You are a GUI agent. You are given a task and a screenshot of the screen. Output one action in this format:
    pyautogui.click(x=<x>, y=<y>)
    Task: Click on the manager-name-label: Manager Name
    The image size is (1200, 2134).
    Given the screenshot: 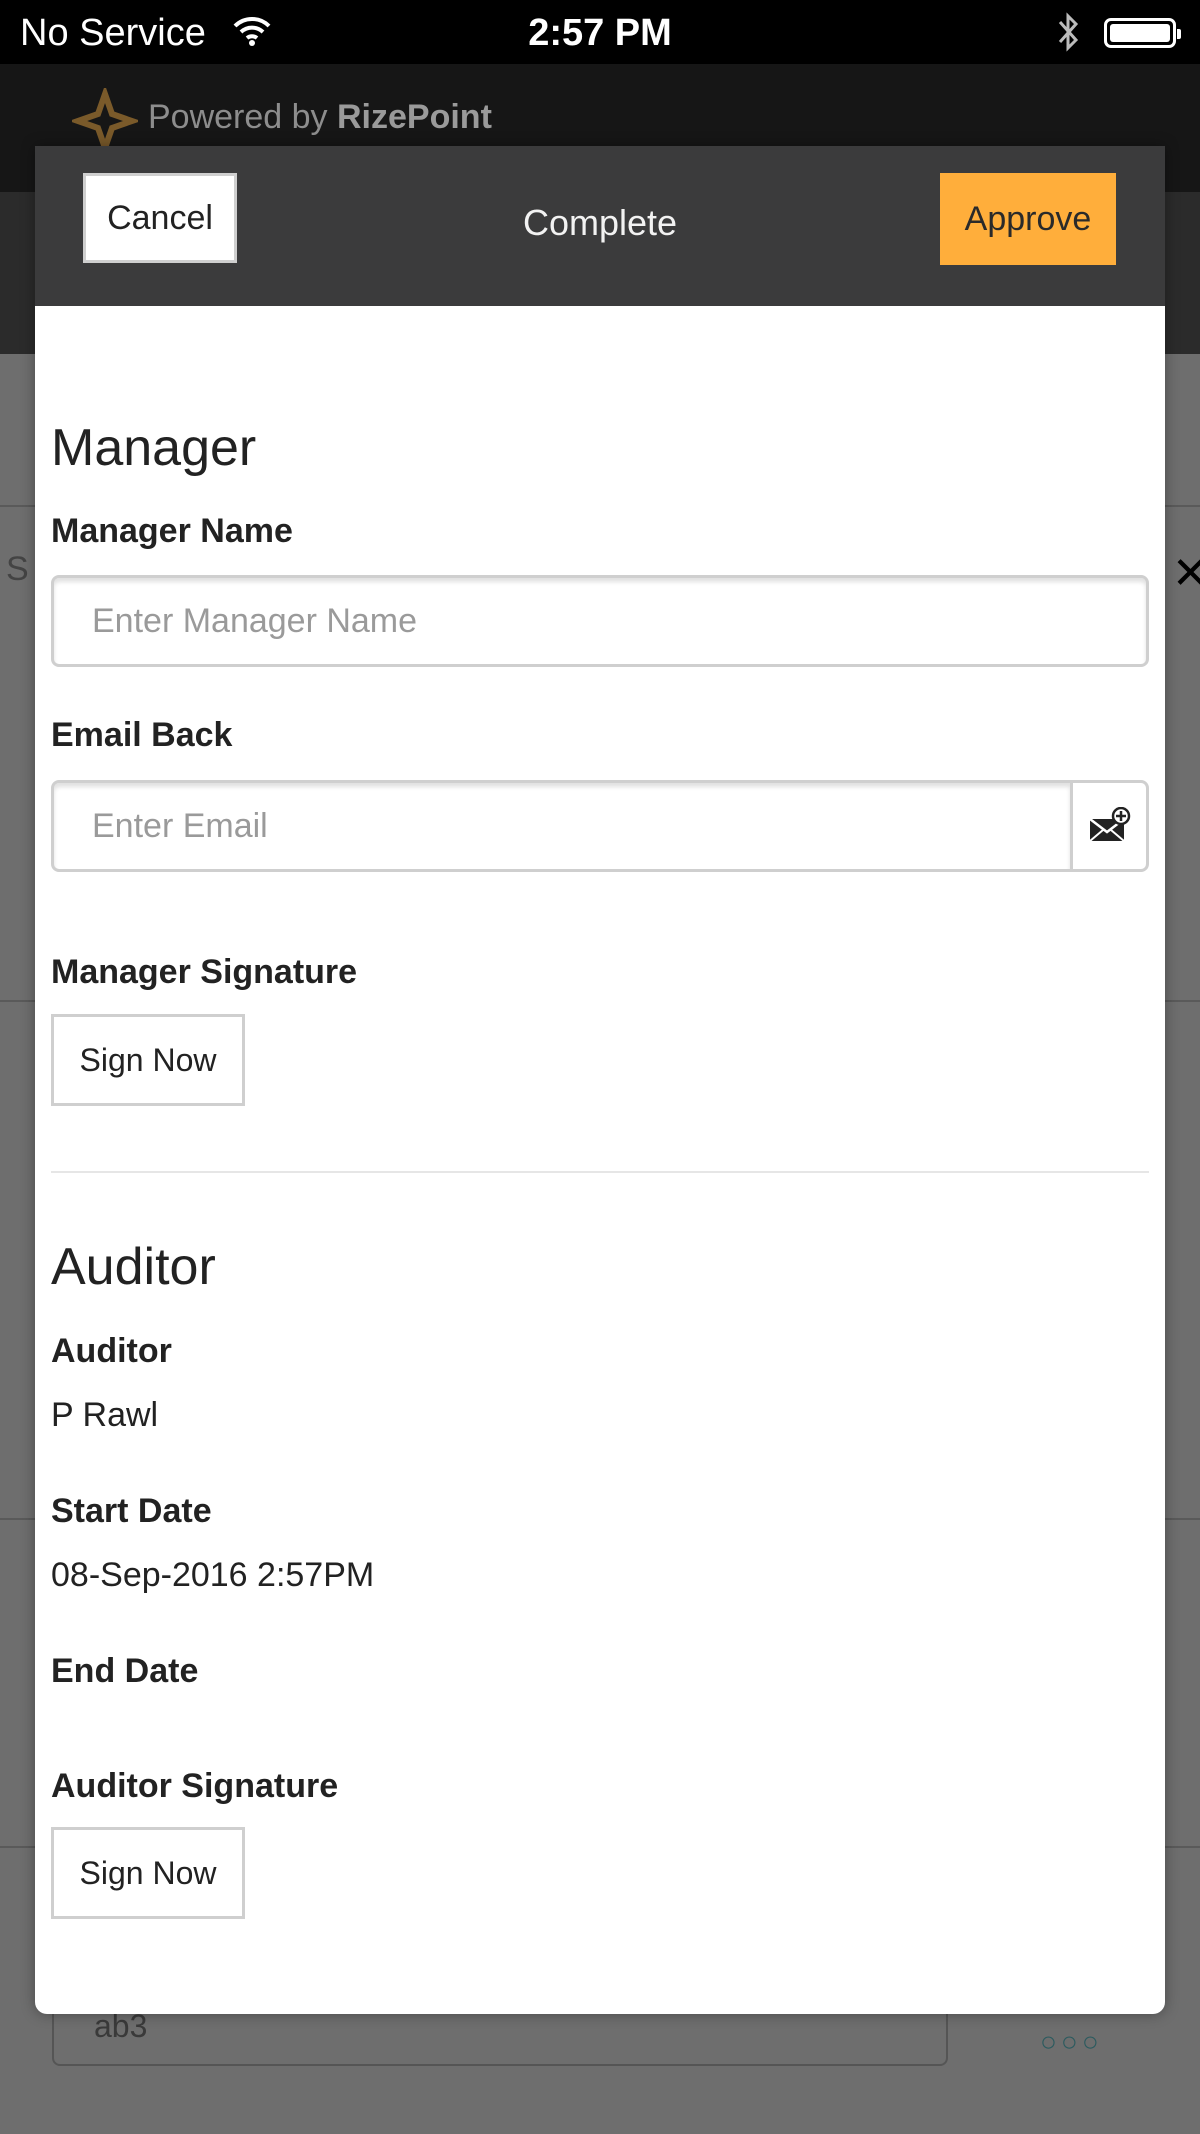 What is the action you would take?
    pyautogui.click(x=172, y=531)
    